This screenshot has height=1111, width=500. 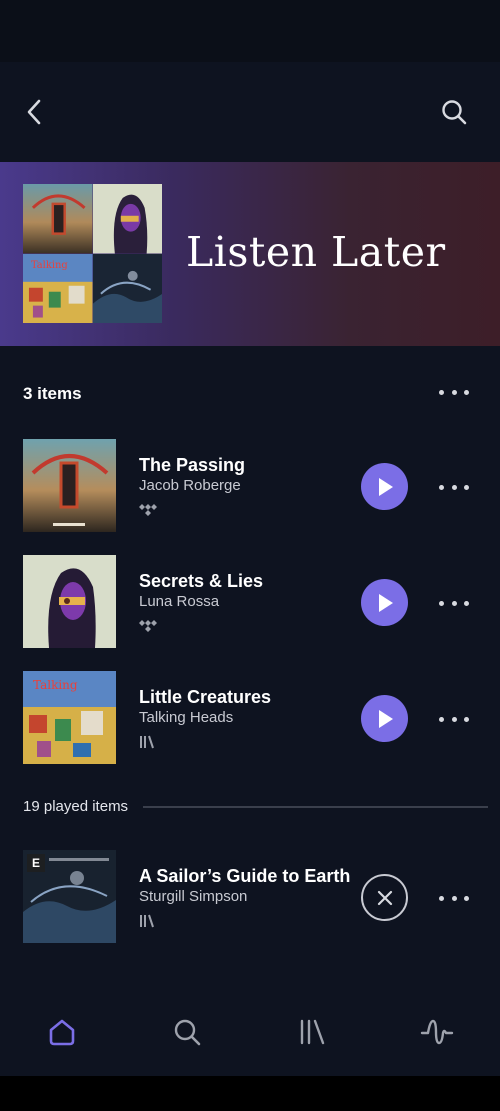 I want to click on nav-home, so click(x=62, y=1032).